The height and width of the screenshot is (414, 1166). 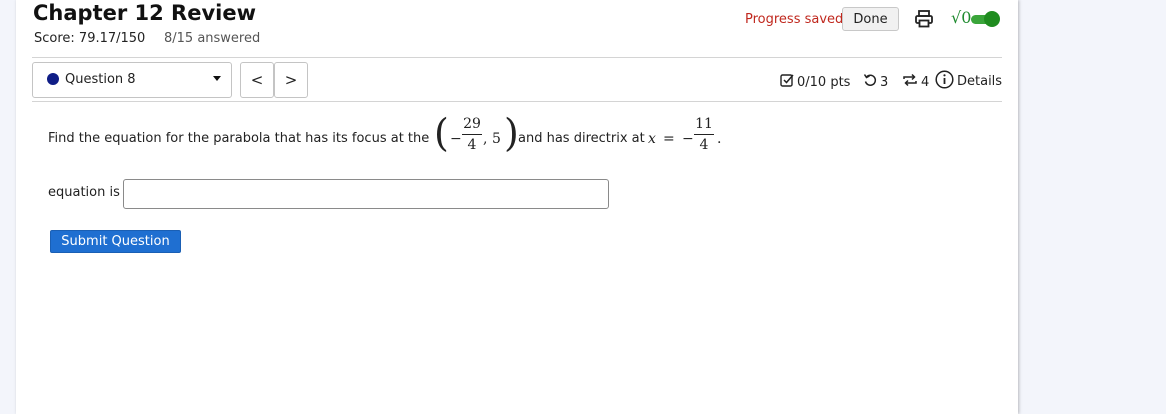 I want to click on details-label: Details, so click(x=980, y=81).